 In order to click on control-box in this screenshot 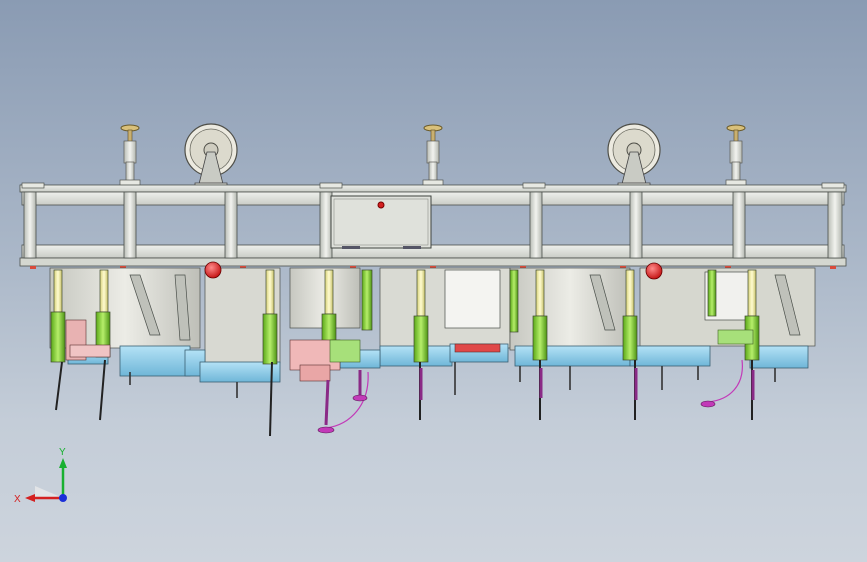, I will do `click(381, 222)`.